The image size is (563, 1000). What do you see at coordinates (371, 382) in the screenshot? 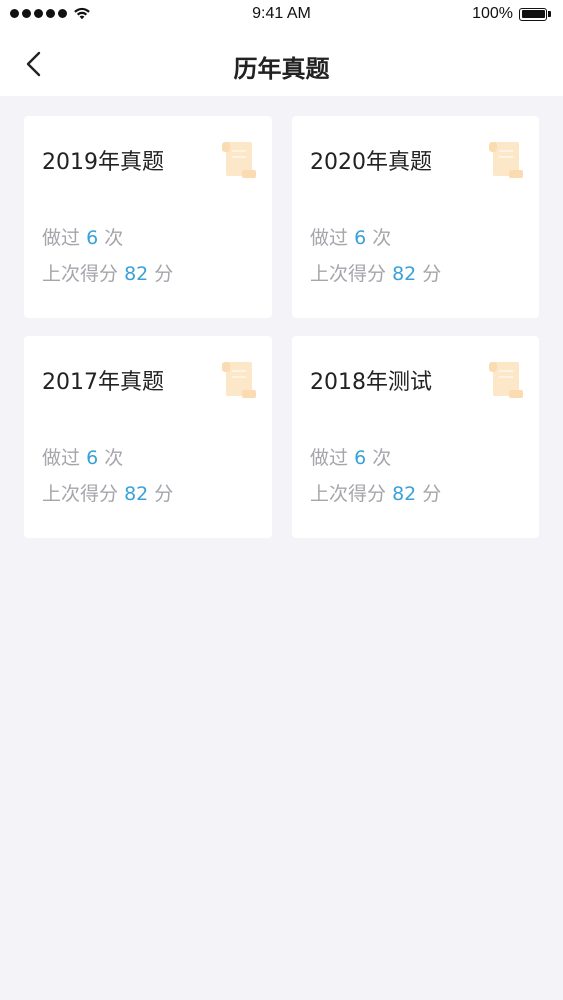
I see `card-title: 2018年测试` at bounding box center [371, 382].